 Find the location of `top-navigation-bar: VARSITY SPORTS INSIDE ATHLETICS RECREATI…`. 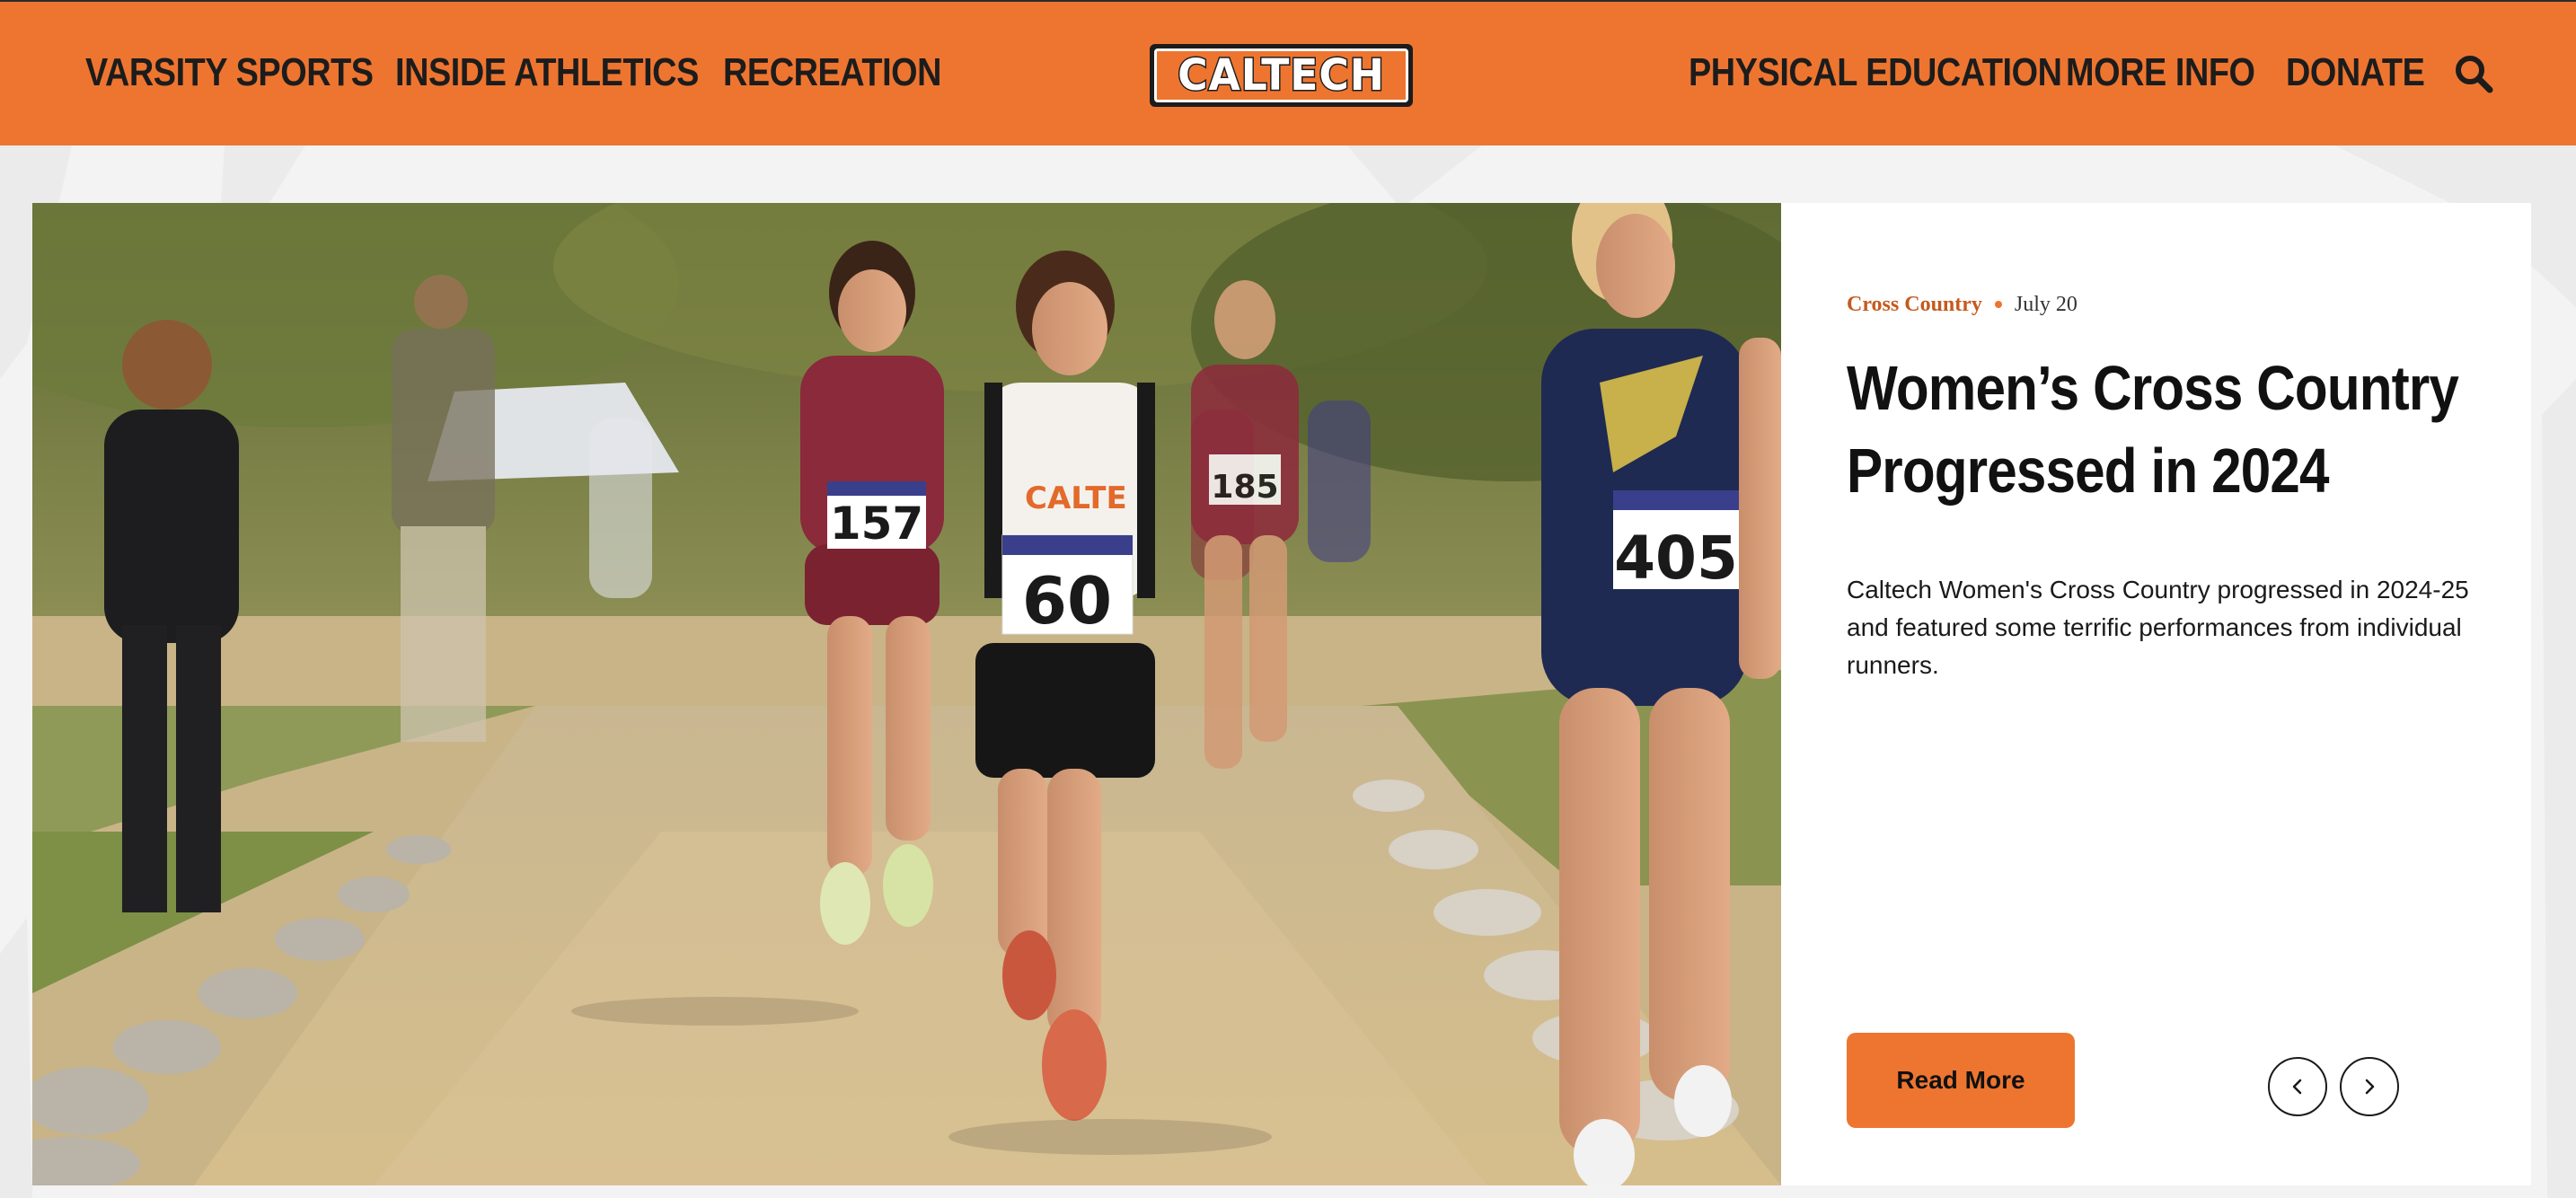

top-navigation-bar: VARSITY SPORTS INSIDE ATHLETICS RECREATI… is located at coordinates (1288, 72).